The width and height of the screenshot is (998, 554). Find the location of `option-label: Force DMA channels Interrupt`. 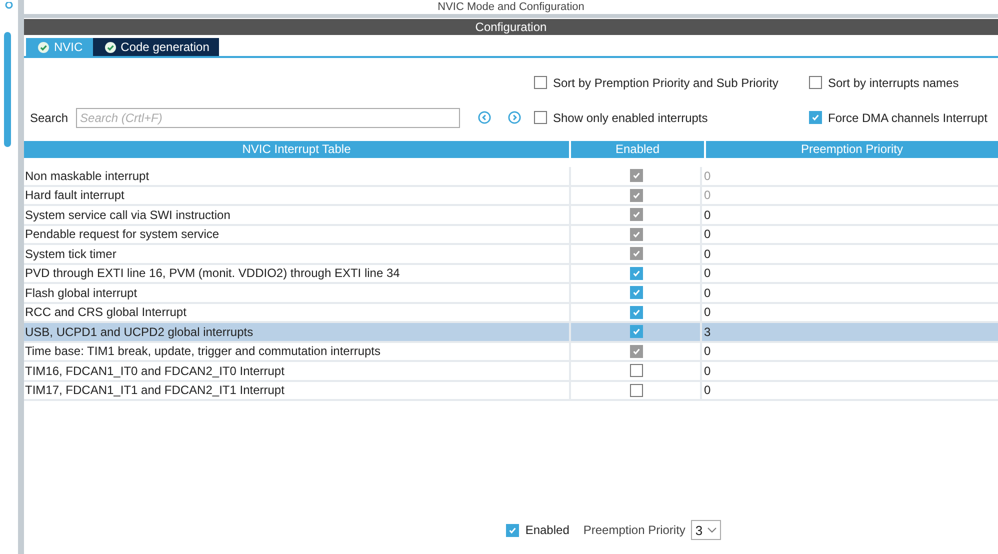

option-label: Force DMA channels Interrupt is located at coordinates (908, 117).